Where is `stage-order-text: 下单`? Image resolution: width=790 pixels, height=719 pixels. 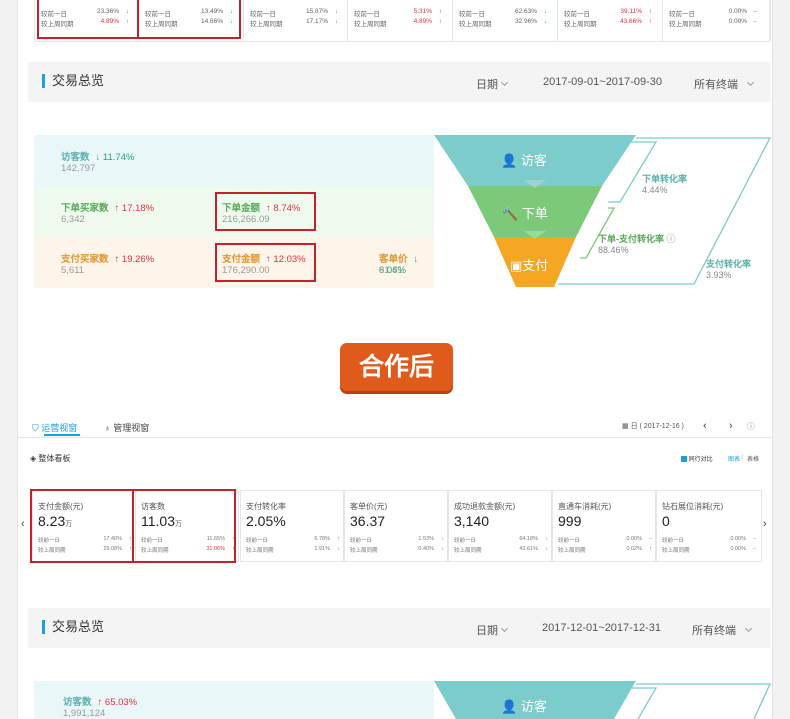 stage-order-text: 下单 is located at coordinates (534, 213).